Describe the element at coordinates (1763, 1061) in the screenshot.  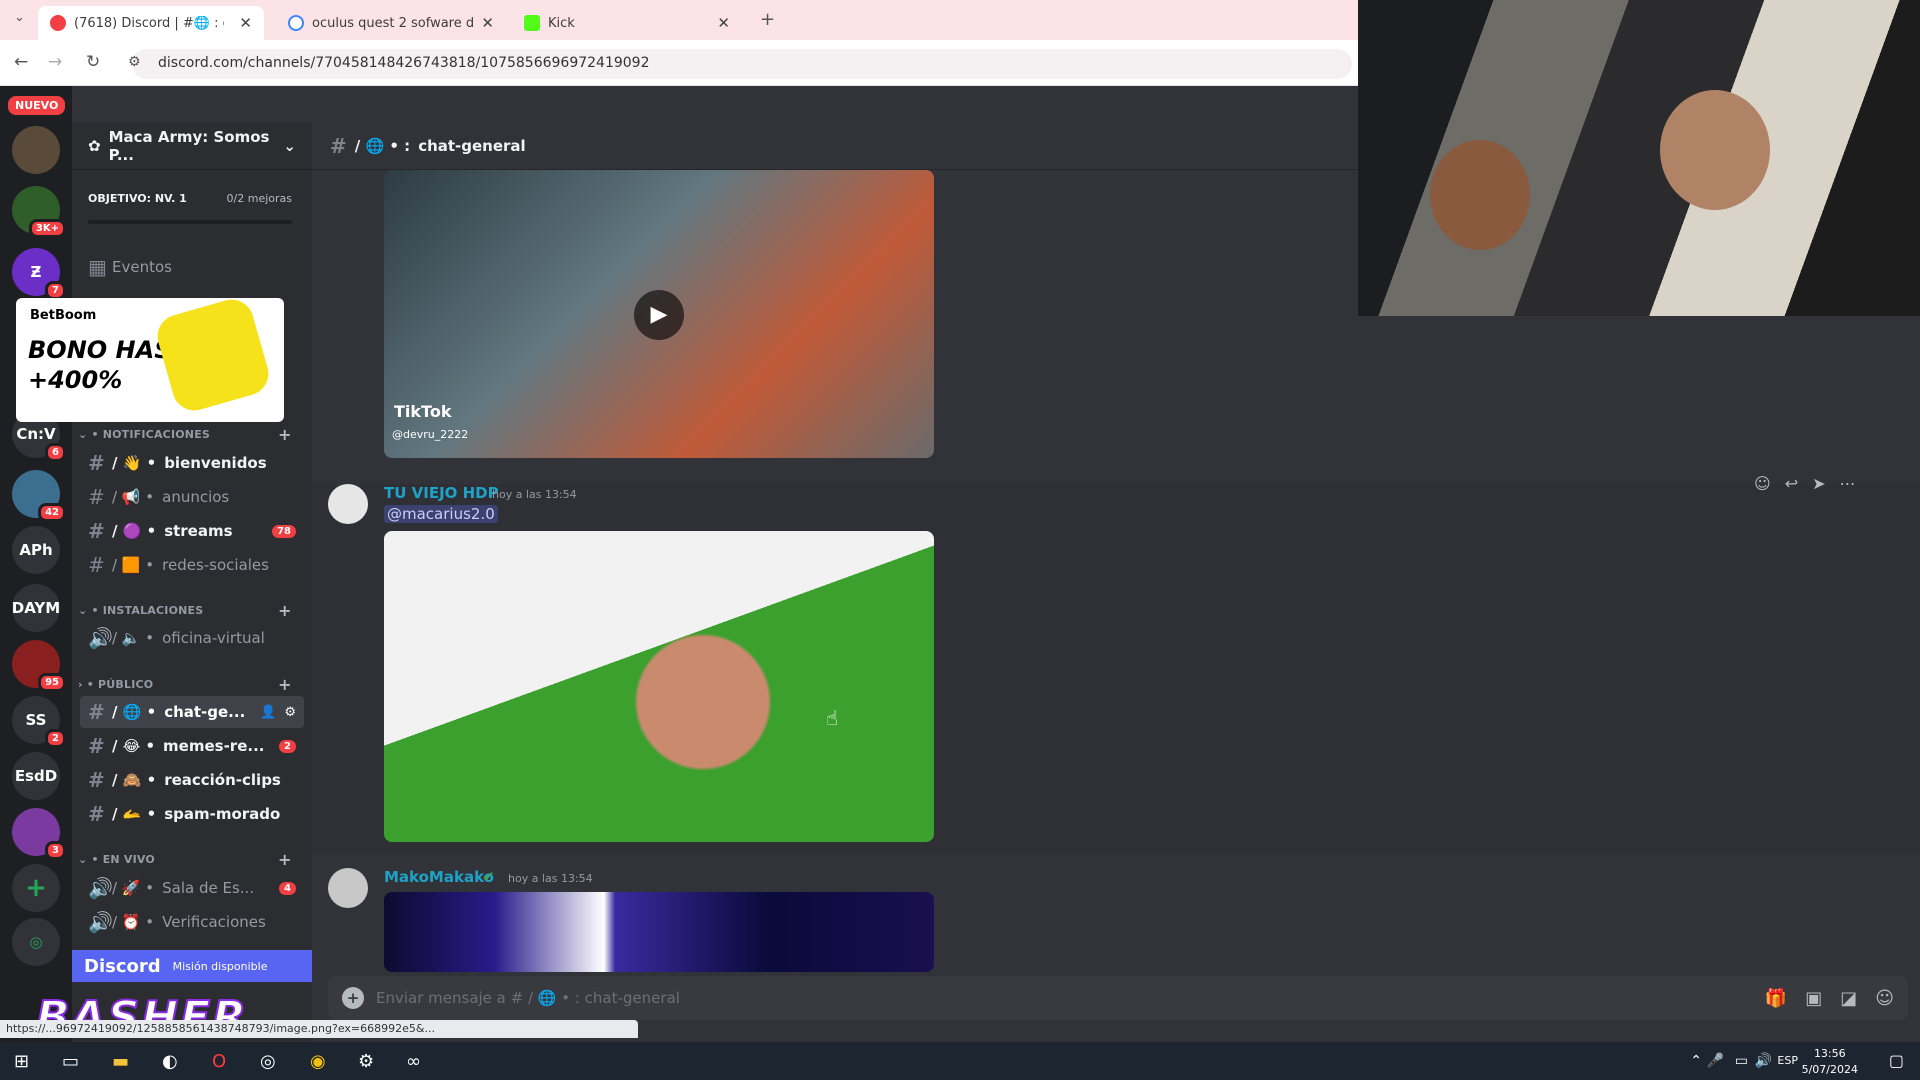
I see `volume-icon: 🔊` at that location.